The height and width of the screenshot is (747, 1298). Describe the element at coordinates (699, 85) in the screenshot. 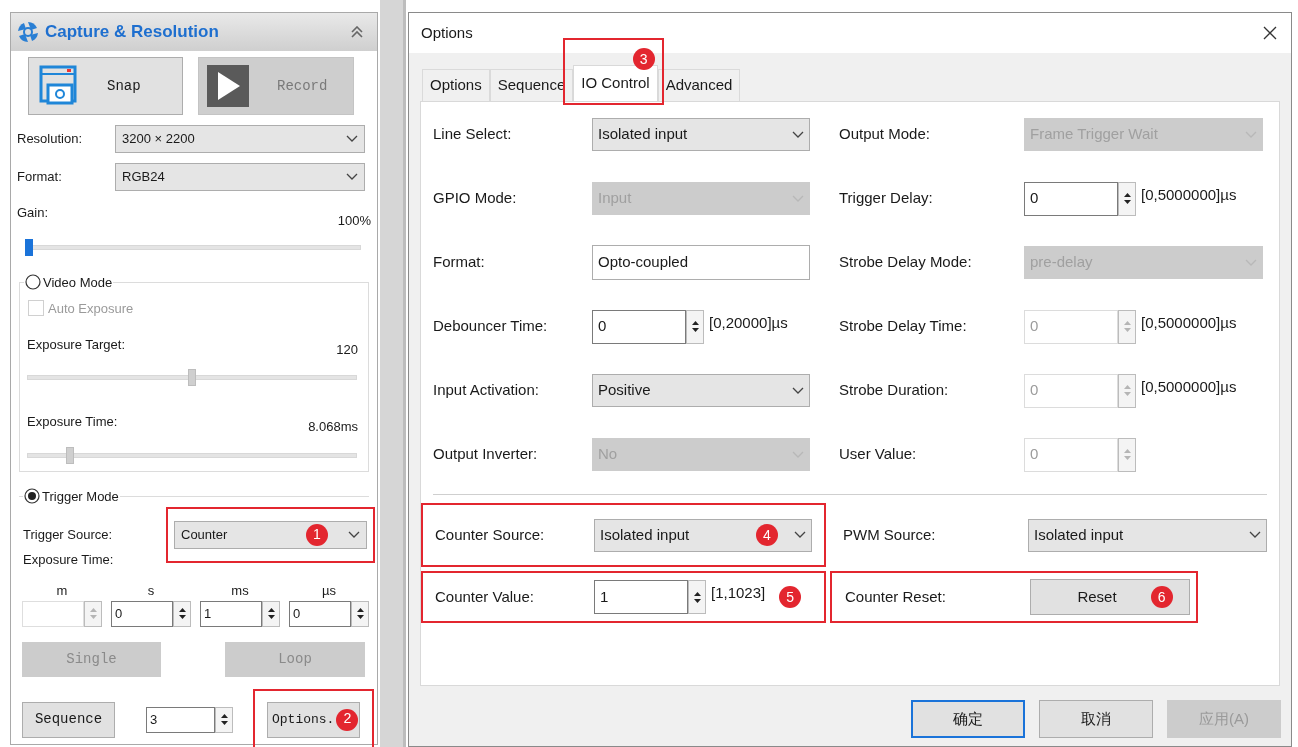

I see `tab: Advanced` at that location.